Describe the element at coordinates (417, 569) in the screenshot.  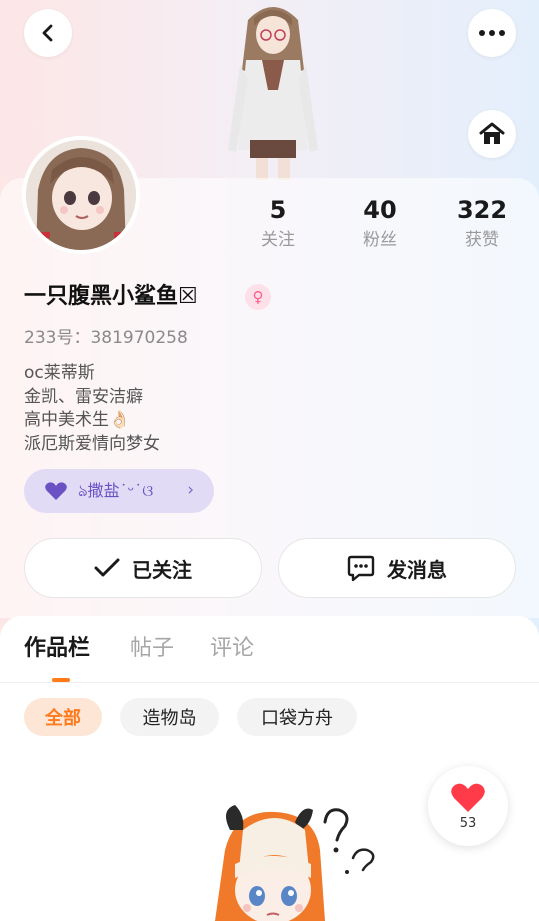
I see `send-message-label: 发消息` at that location.